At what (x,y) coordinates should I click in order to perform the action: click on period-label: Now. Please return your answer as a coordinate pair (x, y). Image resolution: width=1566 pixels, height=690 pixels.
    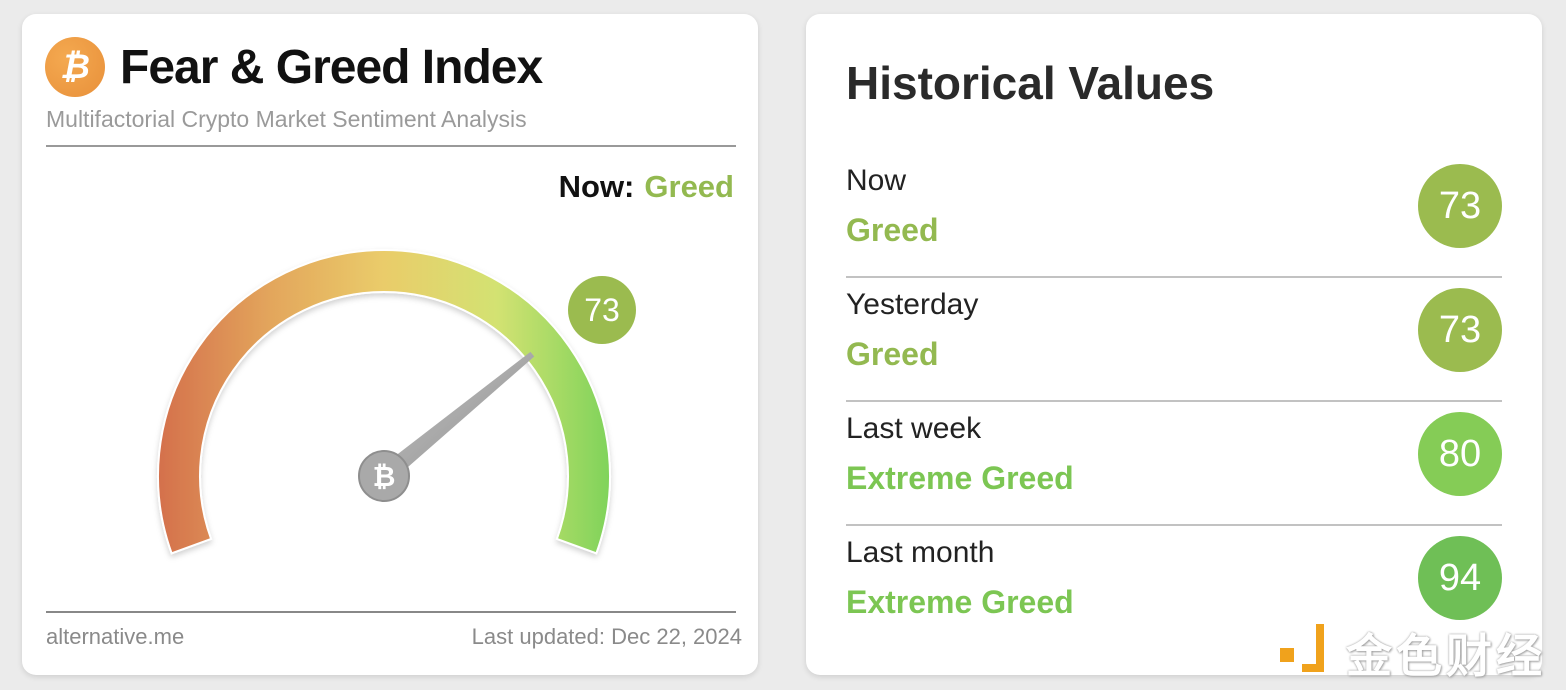
    Looking at the image, I should click on (876, 180).